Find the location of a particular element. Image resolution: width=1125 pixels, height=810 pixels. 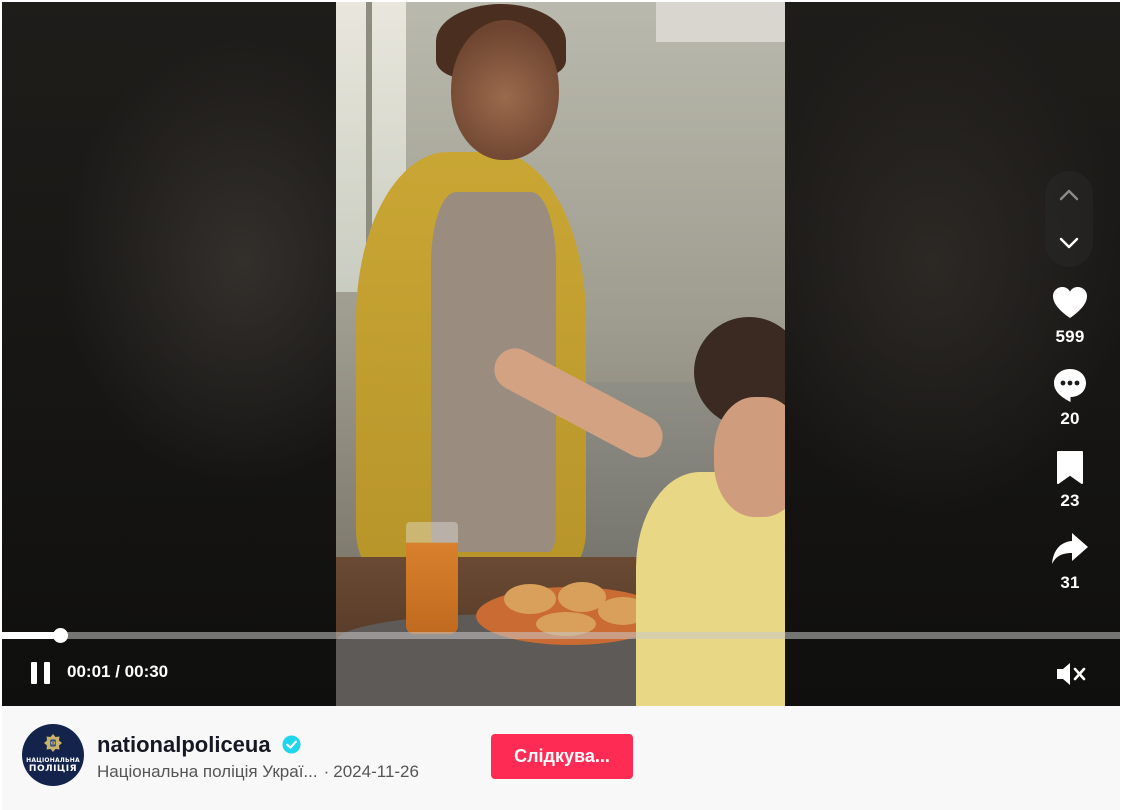

author-avatar: НАЦІОНАЛЬНА ПОЛІЦІЯ is located at coordinates (53, 755).